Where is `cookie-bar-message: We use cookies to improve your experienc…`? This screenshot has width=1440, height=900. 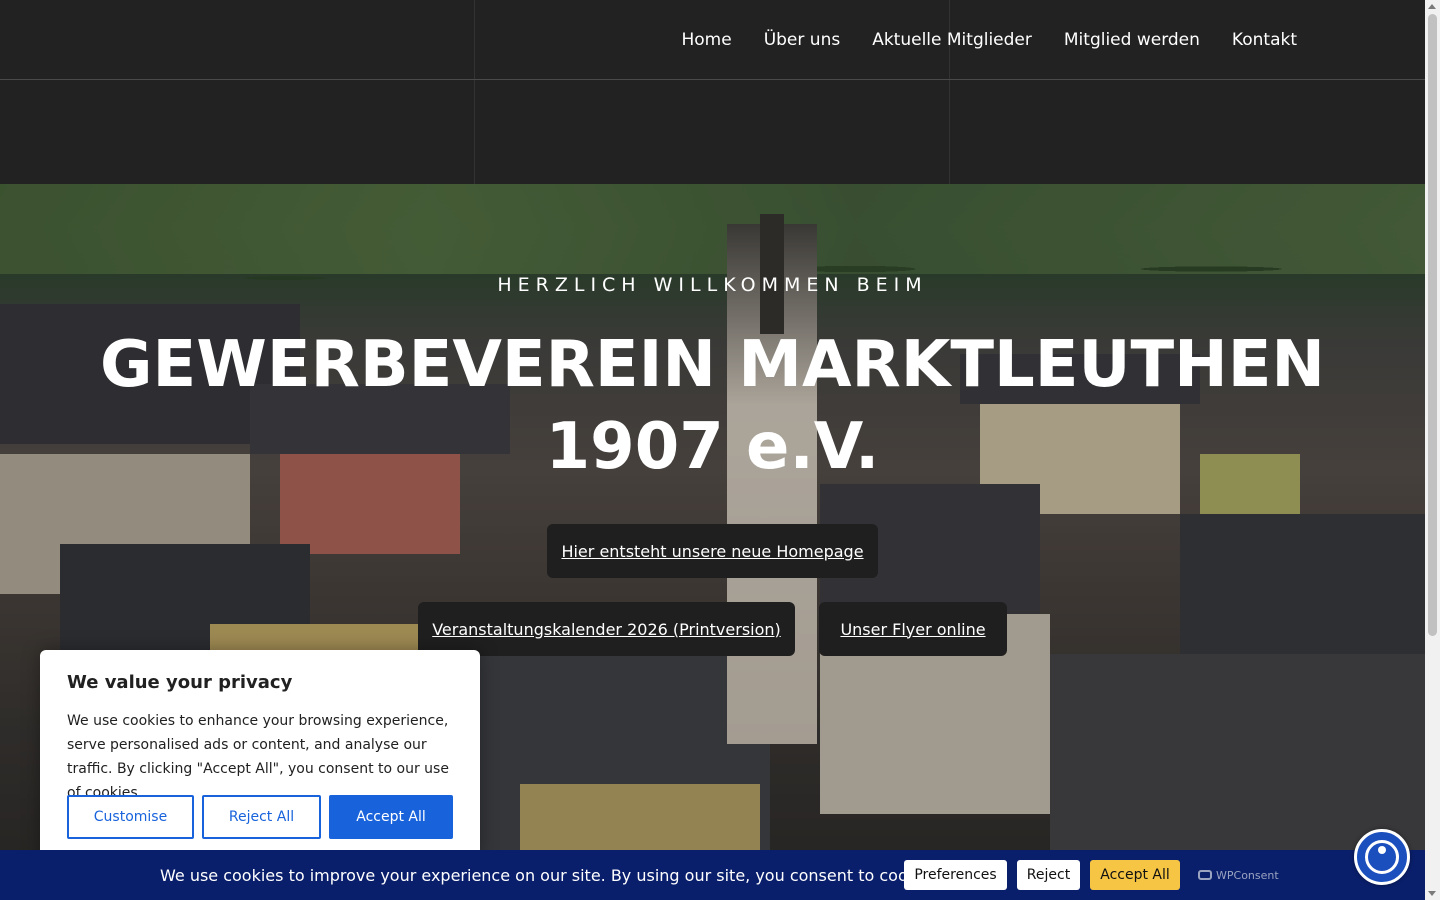
cookie-bar-message: We use cookies to improve your experienc… is located at coordinates (552, 875).